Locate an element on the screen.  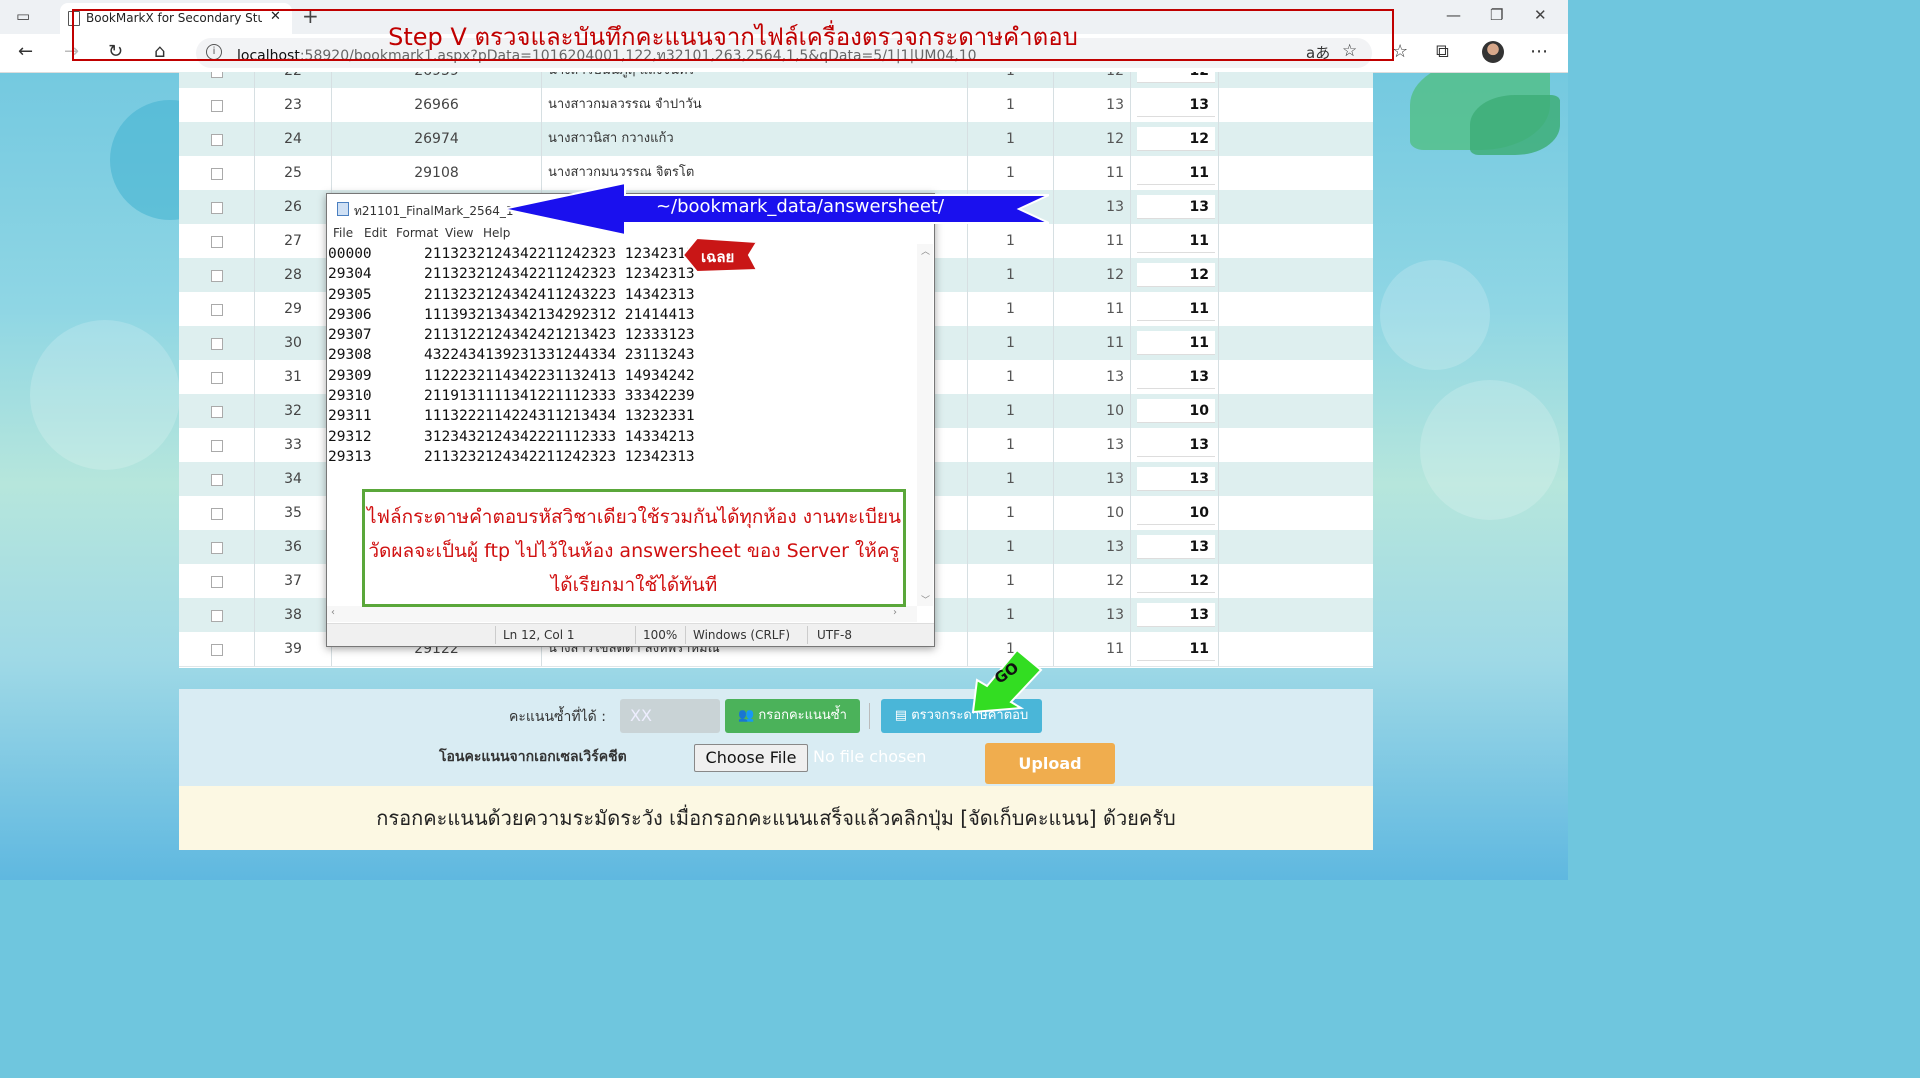
scroll-left-icon: ‹ is located at coordinates (333, 612).